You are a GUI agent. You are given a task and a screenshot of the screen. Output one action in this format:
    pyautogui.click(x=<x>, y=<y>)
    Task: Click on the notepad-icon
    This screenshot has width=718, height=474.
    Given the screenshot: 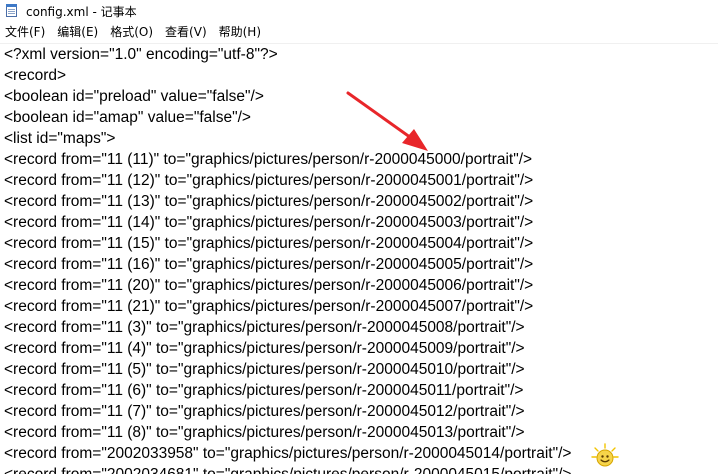 What is the action you would take?
    pyautogui.click(x=12, y=11)
    